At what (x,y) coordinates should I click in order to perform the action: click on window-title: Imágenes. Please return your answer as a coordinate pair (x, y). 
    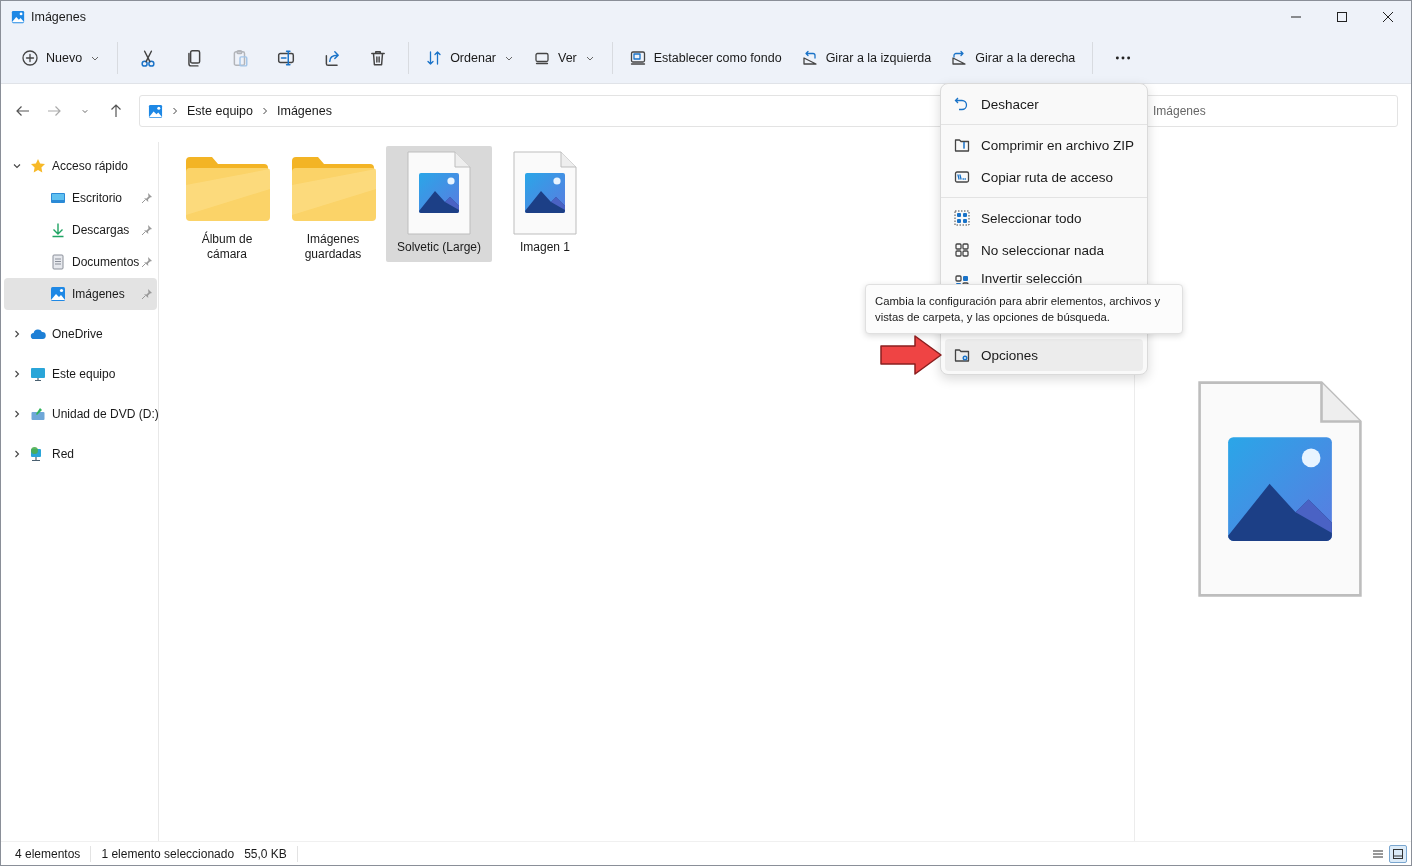
    Looking at the image, I should click on (58, 16).